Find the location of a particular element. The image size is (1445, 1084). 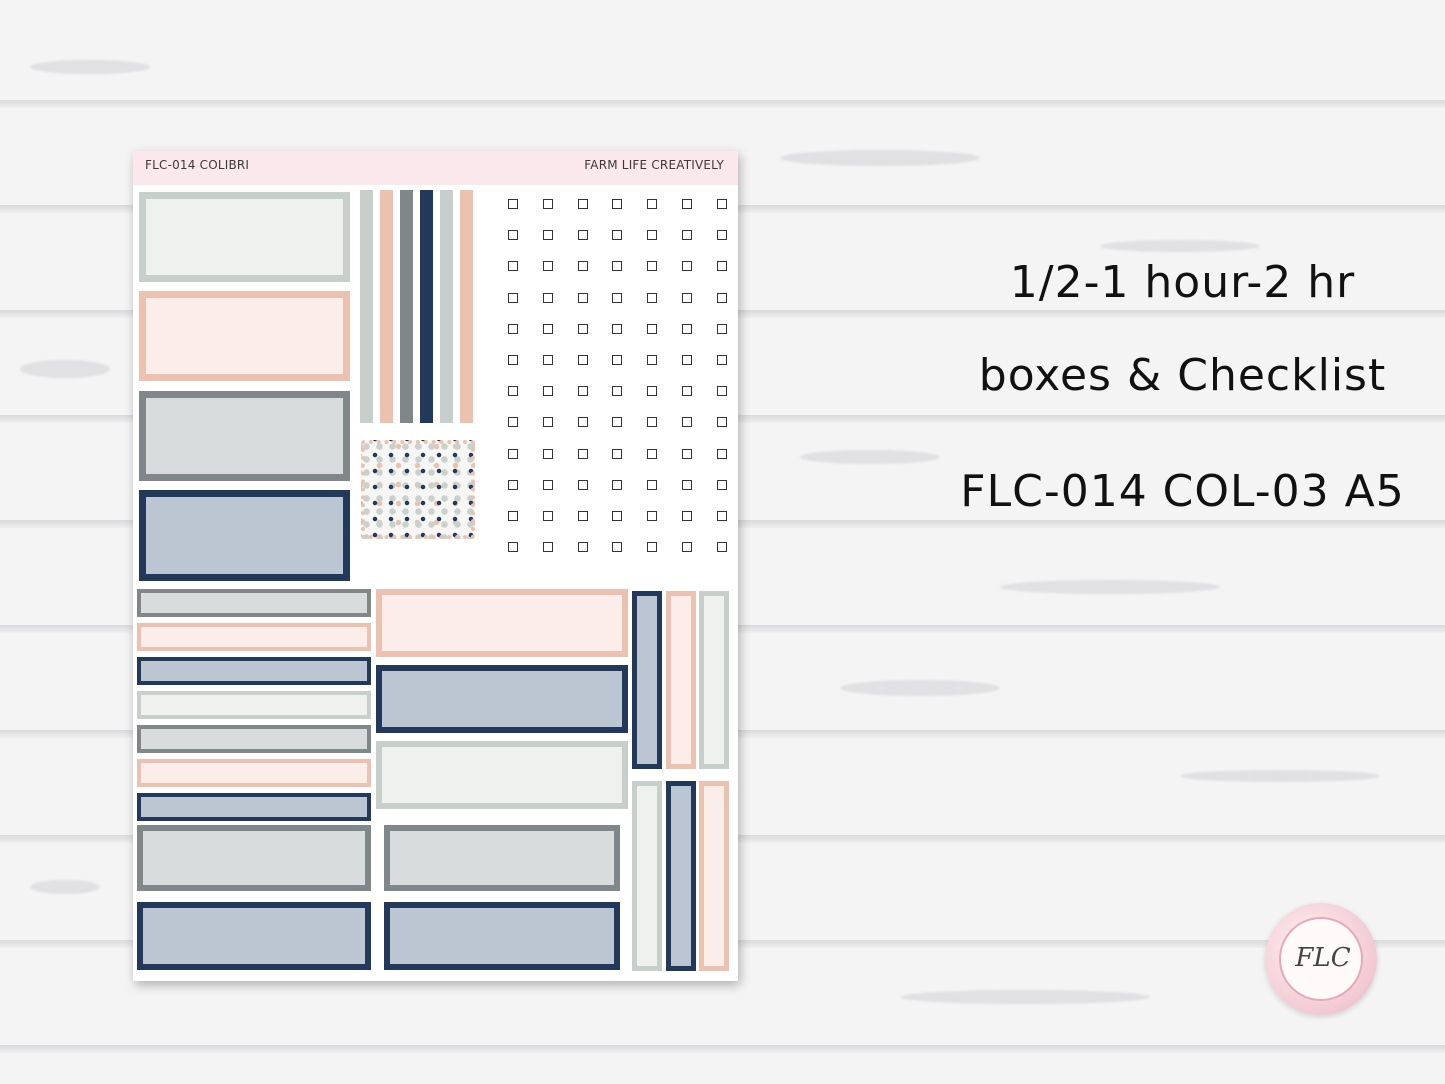

stripe-navy is located at coordinates (426, 306).